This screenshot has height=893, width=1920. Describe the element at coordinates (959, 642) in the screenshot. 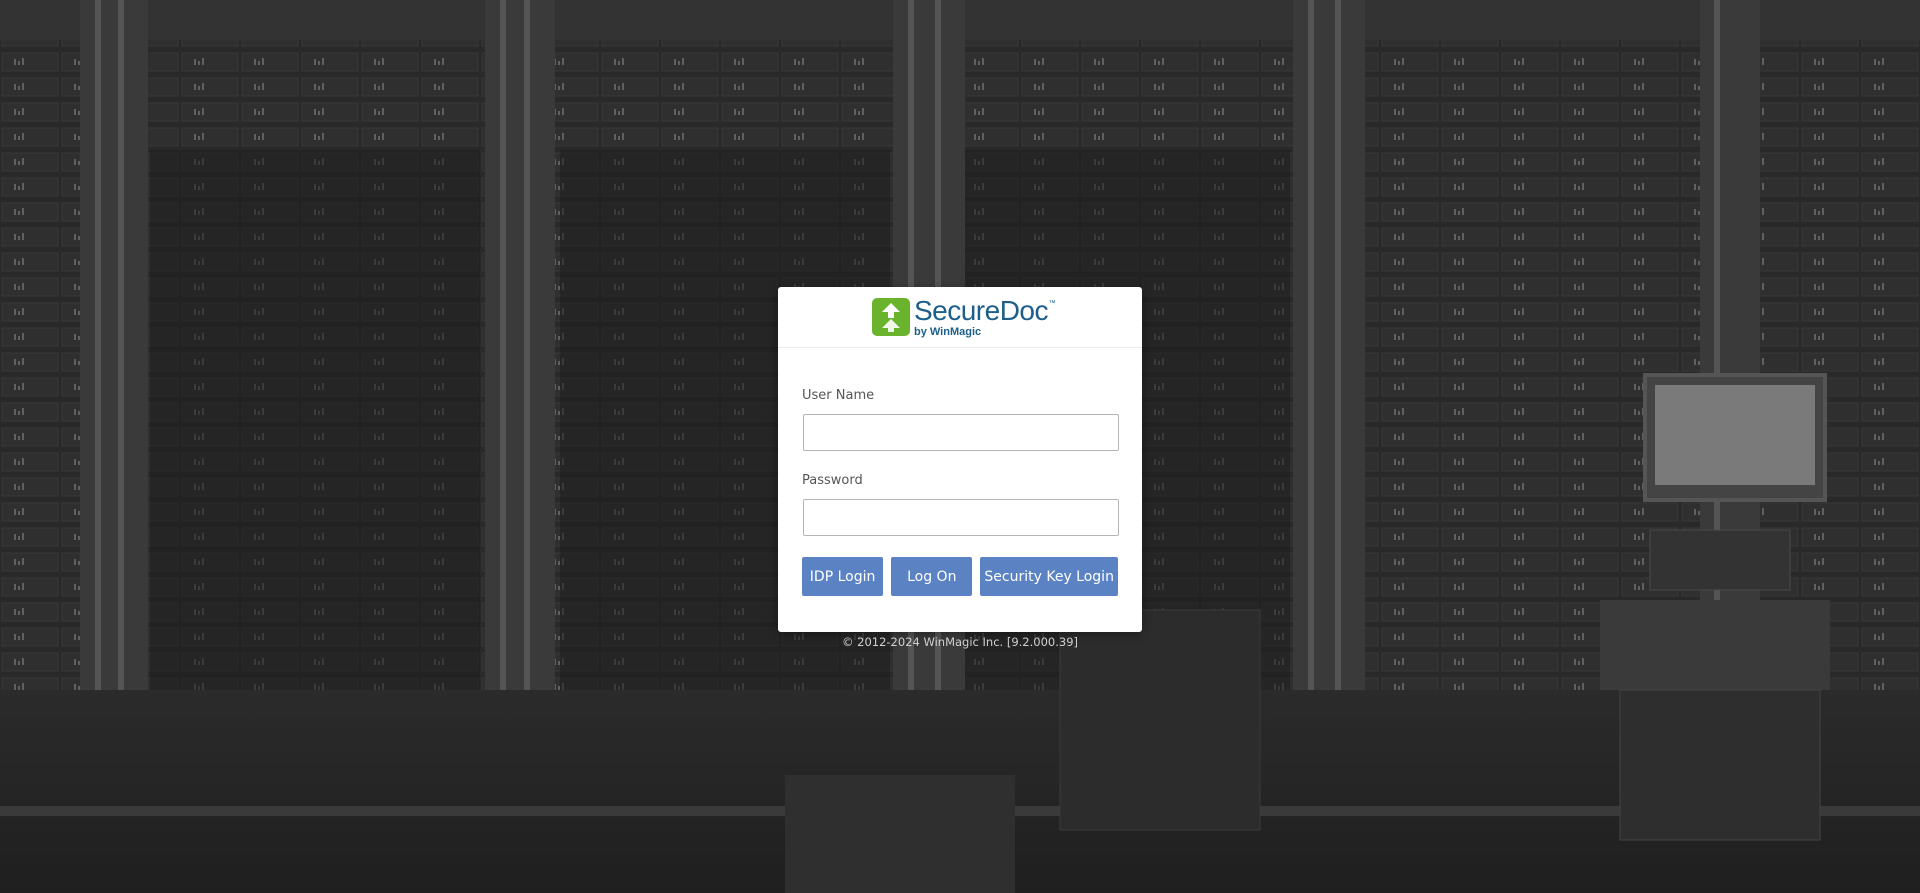

I see `copyright-text: © 2012-2024 WinMagic Inc. [9.2.000.39]` at that location.